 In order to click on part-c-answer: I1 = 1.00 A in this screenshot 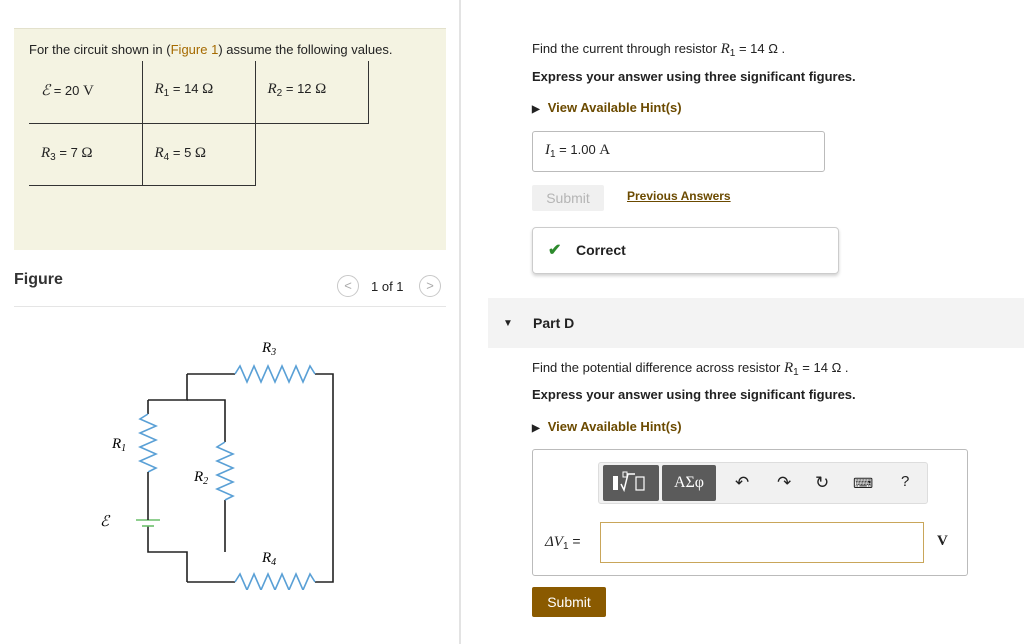, I will do `click(578, 151)`.